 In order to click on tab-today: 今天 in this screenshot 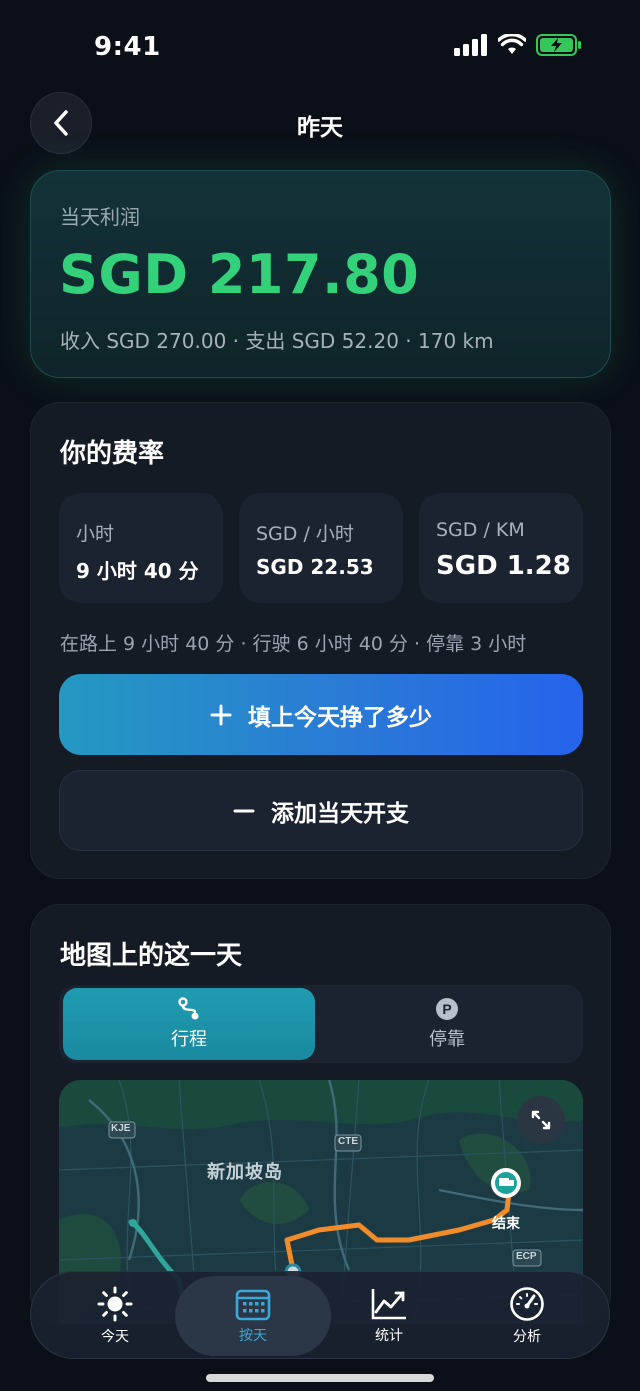, I will do `click(115, 1316)`.